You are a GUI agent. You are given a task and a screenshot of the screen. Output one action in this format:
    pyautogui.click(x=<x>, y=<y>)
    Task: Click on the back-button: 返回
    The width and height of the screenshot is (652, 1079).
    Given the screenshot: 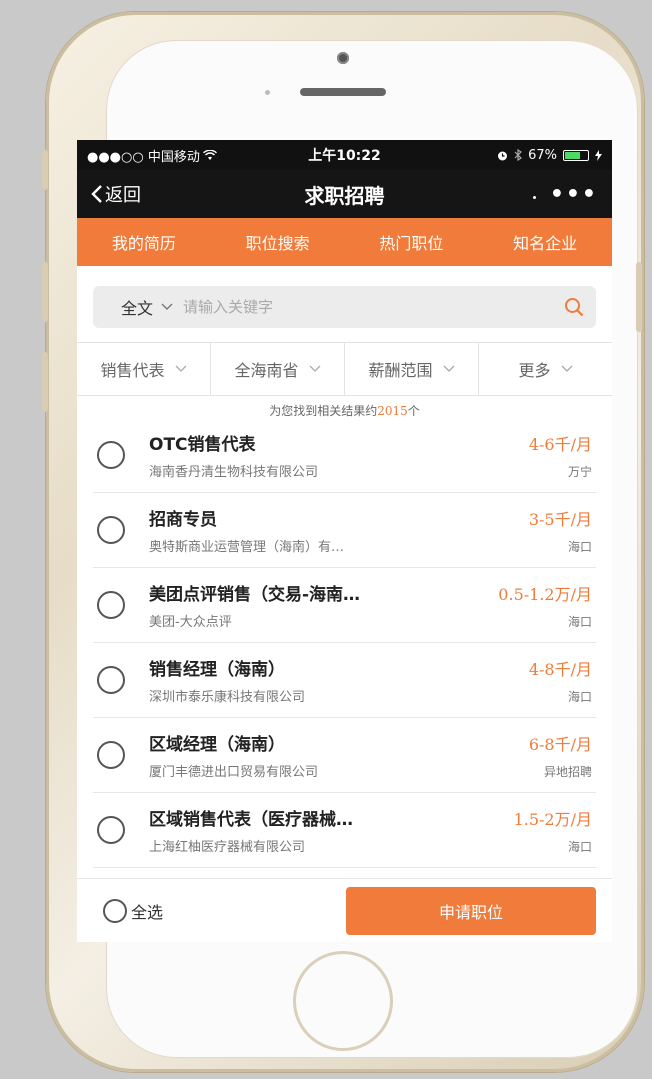 What is the action you would take?
    pyautogui.click(x=116, y=194)
    